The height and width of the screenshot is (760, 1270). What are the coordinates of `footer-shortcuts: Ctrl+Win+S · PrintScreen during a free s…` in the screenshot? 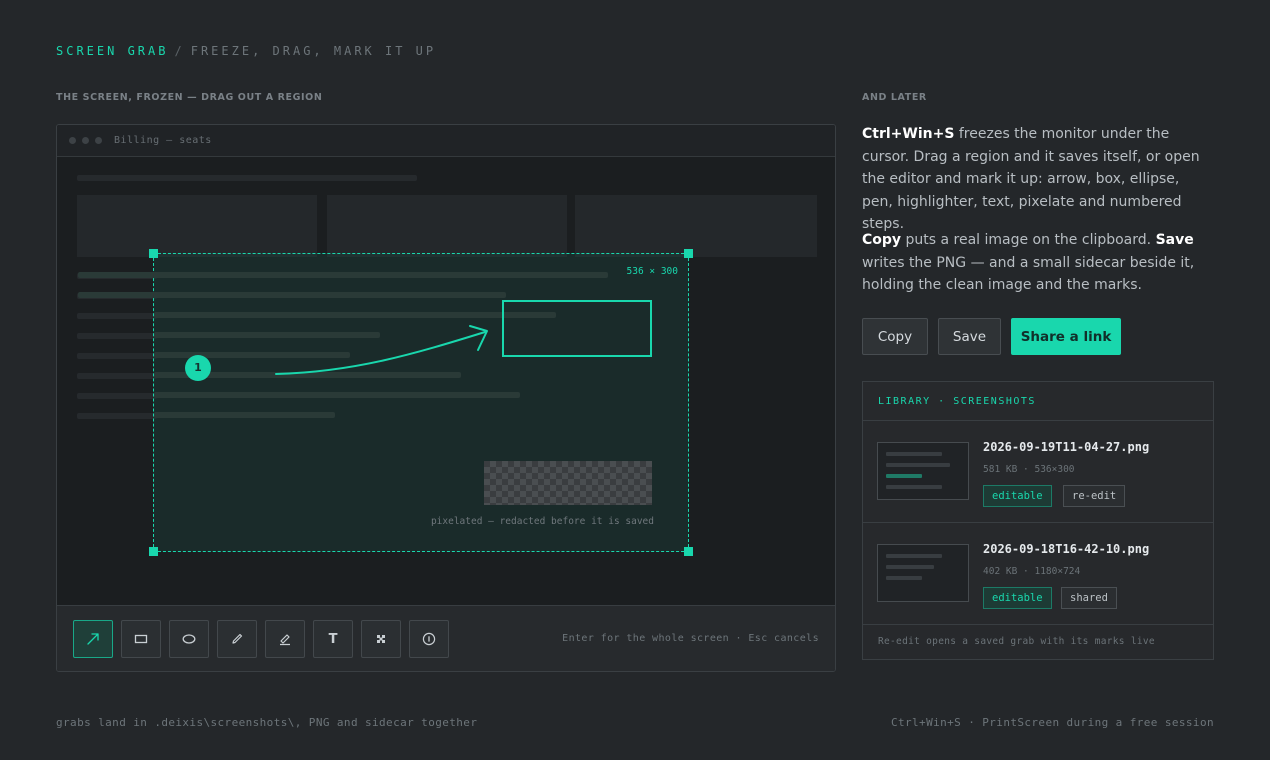 It's located at (1052, 722).